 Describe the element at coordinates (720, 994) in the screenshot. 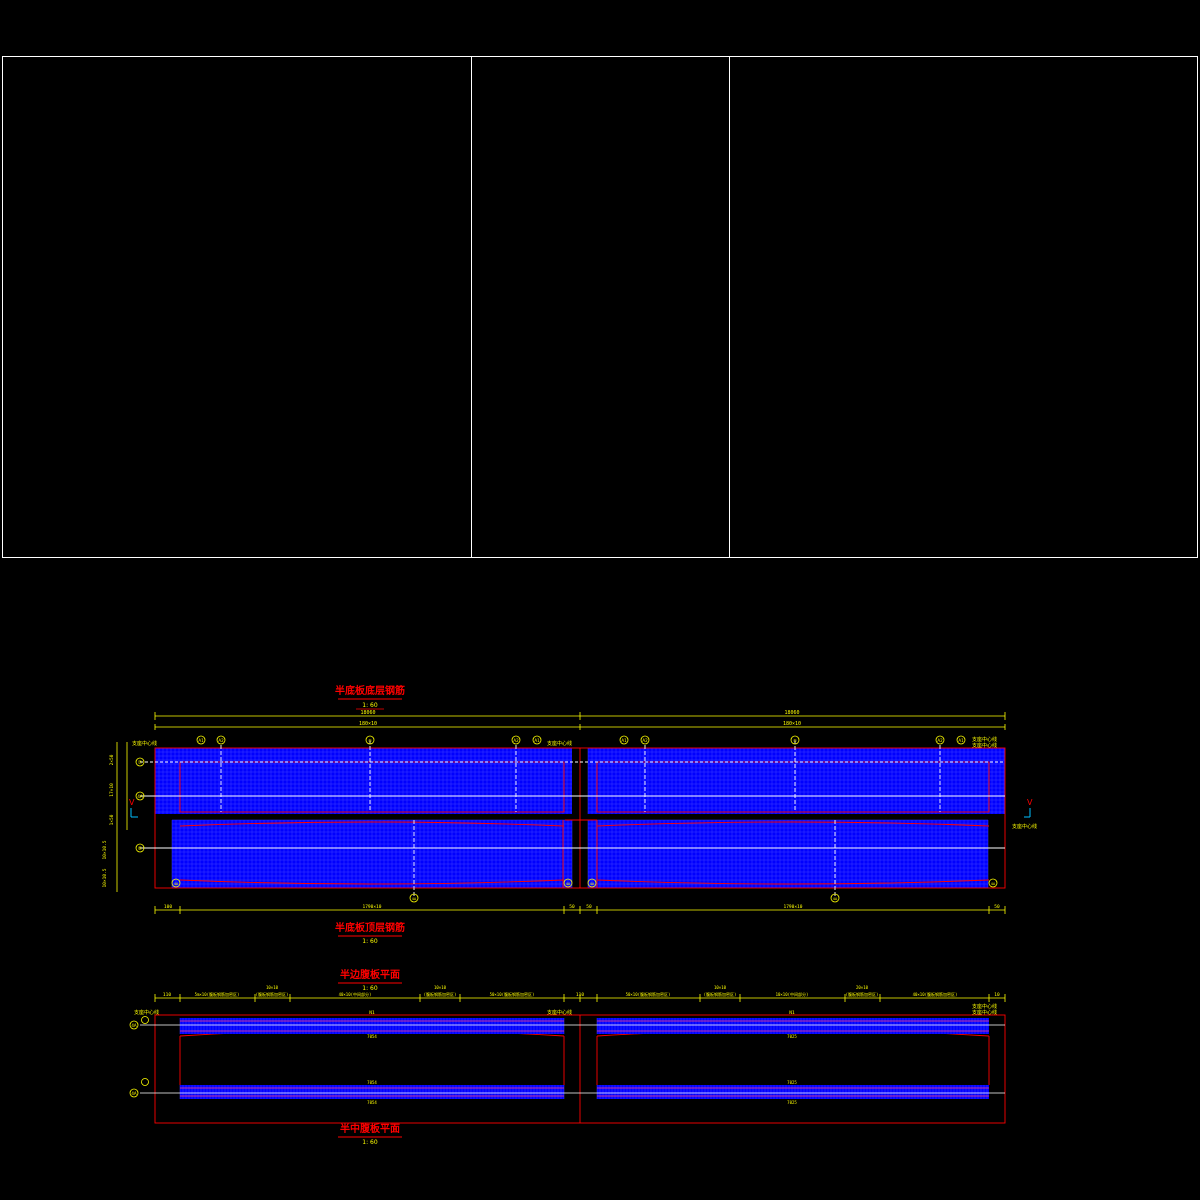

I see `plan3-dim-12: (腹板钢筋加密区)` at that location.